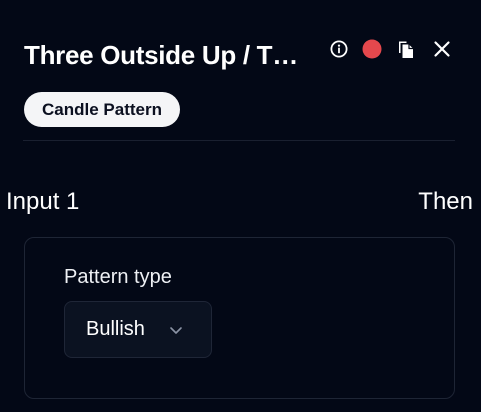  Describe the element at coordinates (115, 329) in the screenshot. I see `pattern-type-value: Bullish` at that location.